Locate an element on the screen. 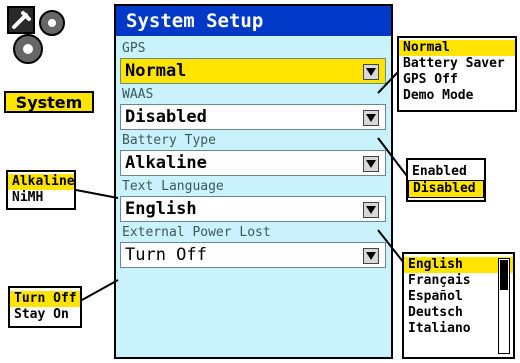 Image resolution: width=520 pixels, height=363 pixels. scrollbar-thumb is located at coordinates (504, 275).